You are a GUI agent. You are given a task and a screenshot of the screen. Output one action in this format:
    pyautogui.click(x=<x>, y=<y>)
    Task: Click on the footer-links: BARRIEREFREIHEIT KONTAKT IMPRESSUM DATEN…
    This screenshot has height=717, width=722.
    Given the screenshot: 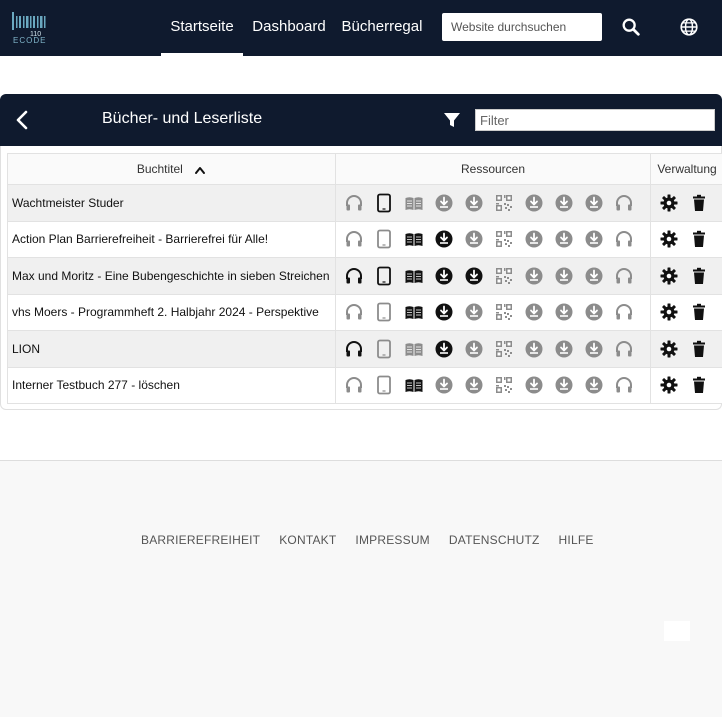 What is the action you would take?
    pyautogui.click(x=367, y=540)
    